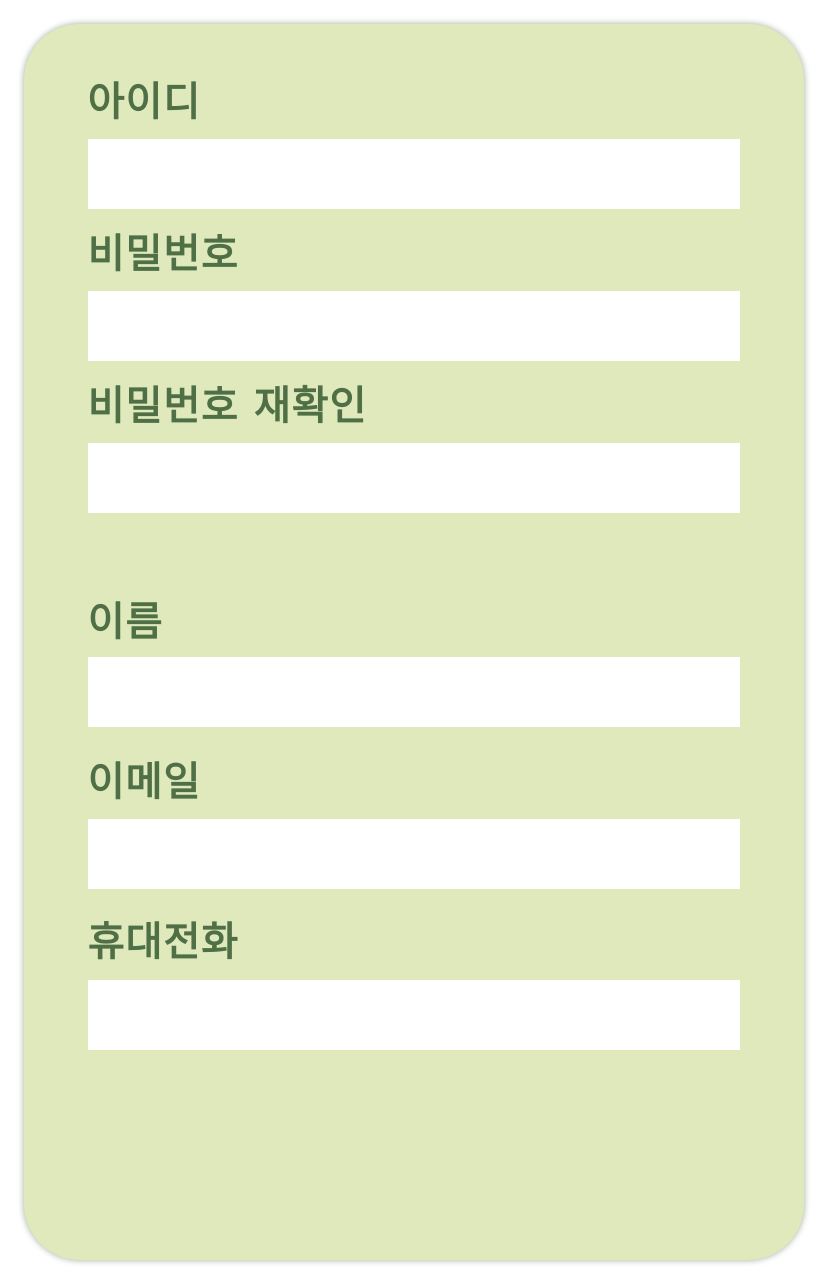 The height and width of the screenshot is (1285, 828). Describe the element at coordinates (414, 478) in the screenshot. I see `password-confirm-input` at that location.